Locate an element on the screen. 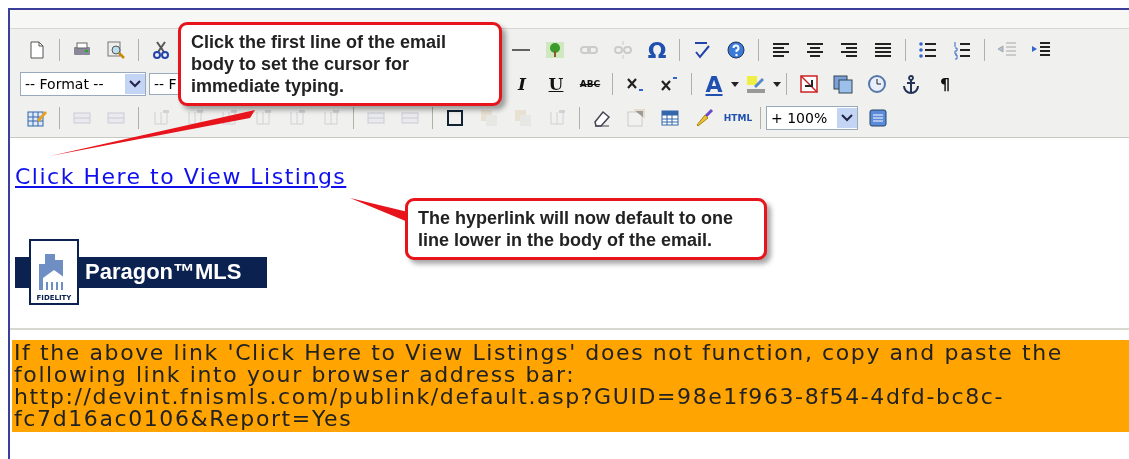 The height and width of the screenshot is (459, 1129). listings-link: Click Here to View Listings is located at coordinates (181, 176).